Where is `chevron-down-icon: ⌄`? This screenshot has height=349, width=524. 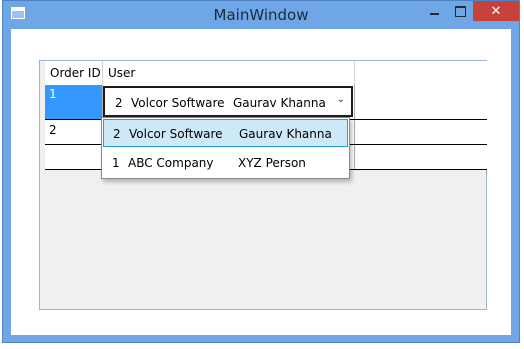
chevron-down-icon: ⌄ is located at coordinates (341, 99).